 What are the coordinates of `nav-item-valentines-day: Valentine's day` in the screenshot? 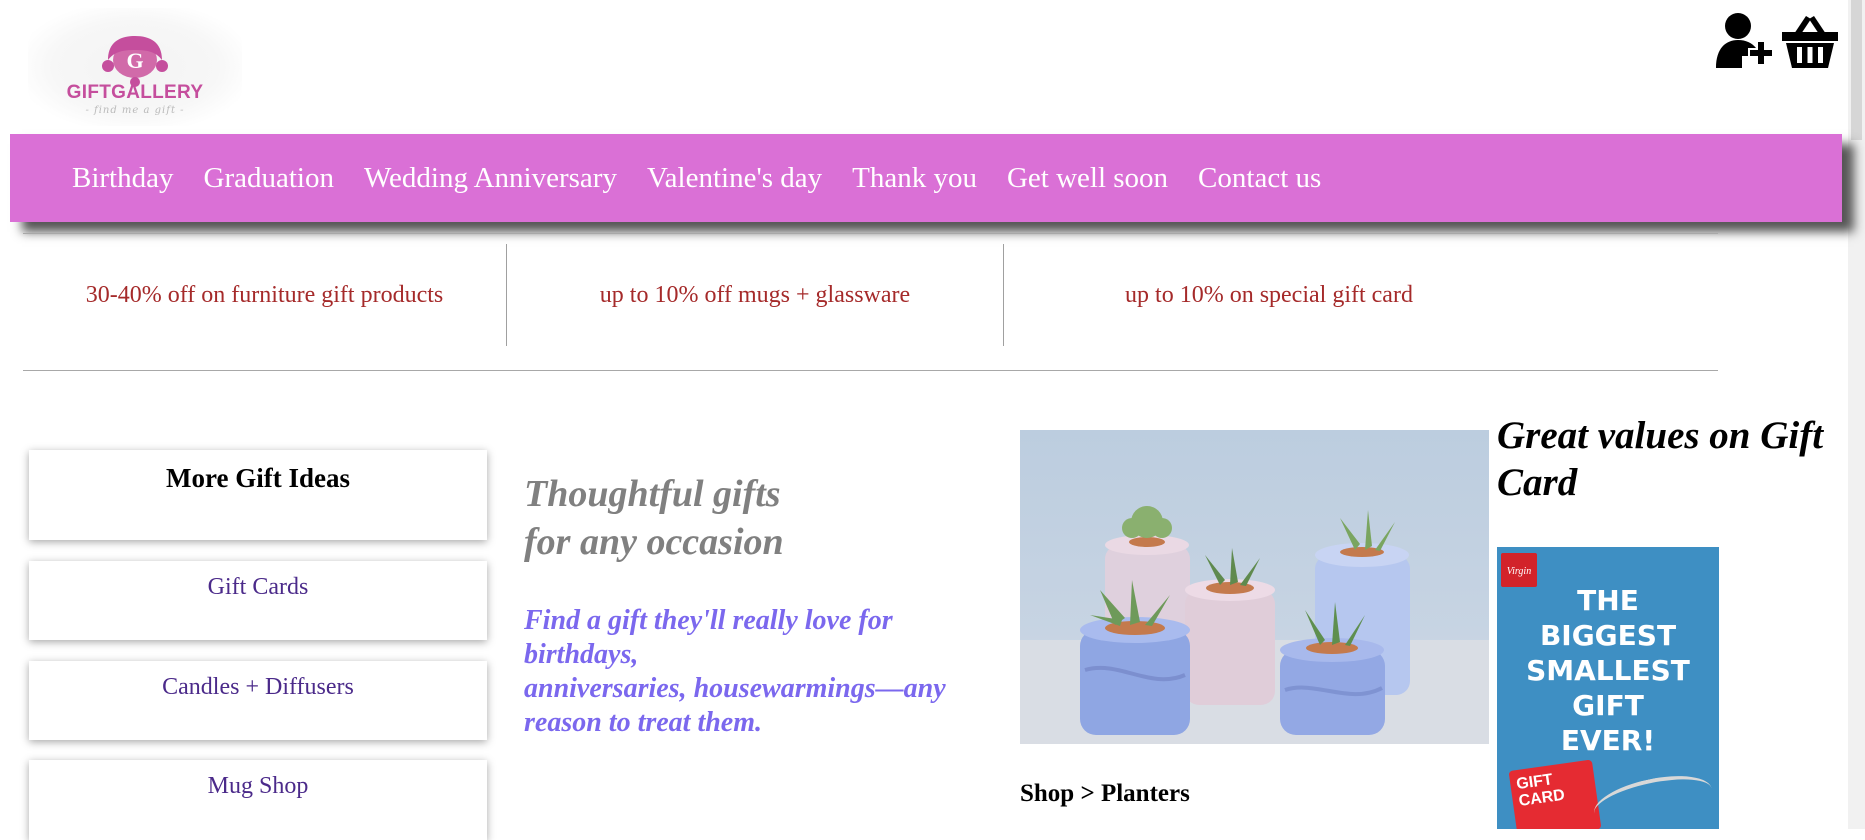 It's located at (734, 178).